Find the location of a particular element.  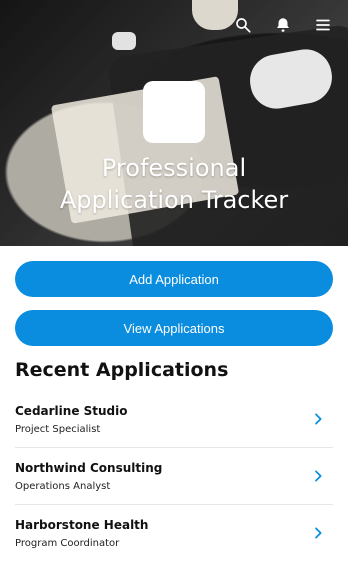

title-line-2: Application Tracker is located at coordinates (174, 200).